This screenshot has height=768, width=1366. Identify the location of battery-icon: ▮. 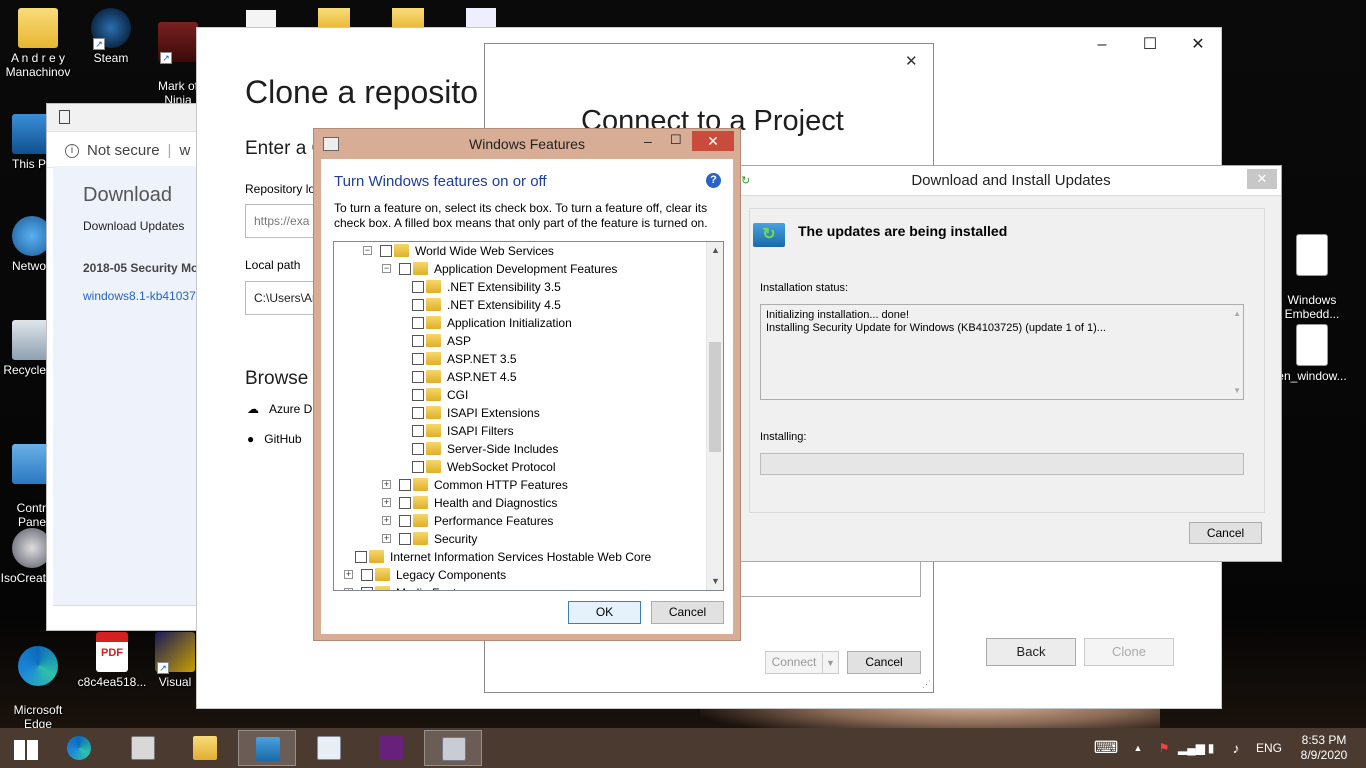
(1211, 748).